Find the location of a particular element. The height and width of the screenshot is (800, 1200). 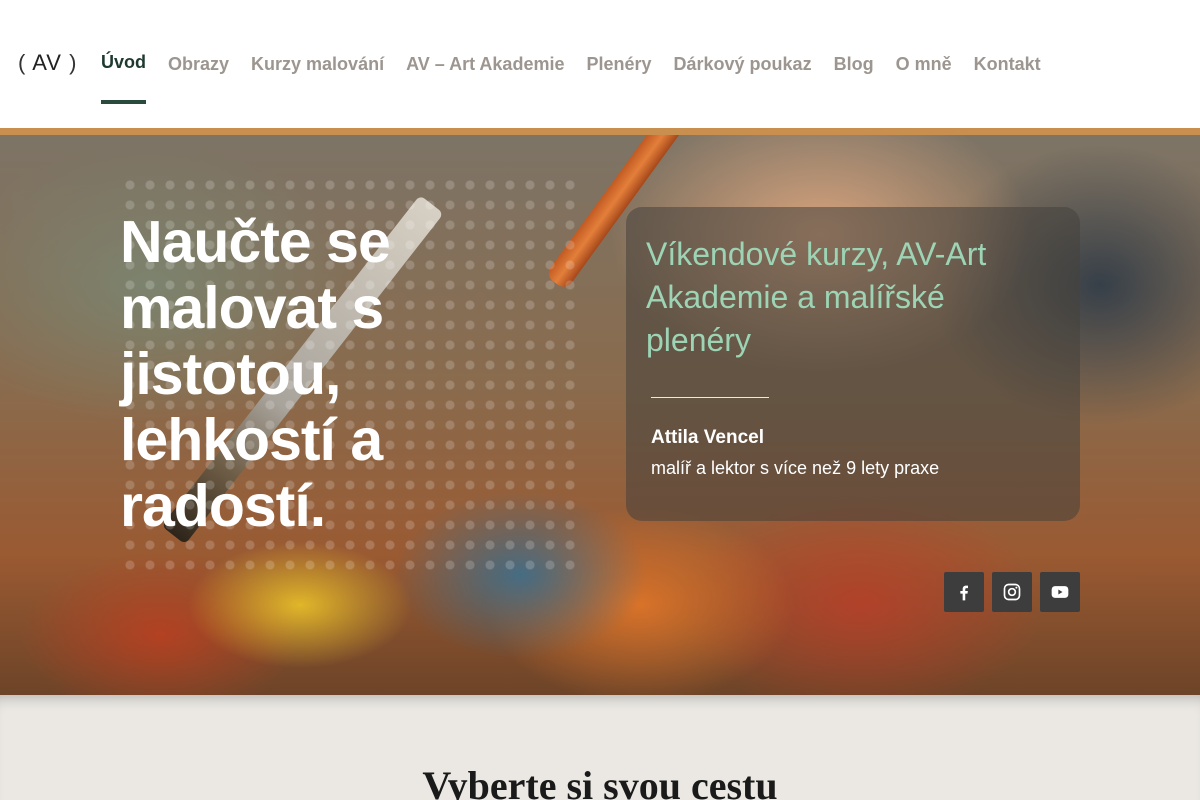

logo-text: AV is located at coordinates (47, 62).